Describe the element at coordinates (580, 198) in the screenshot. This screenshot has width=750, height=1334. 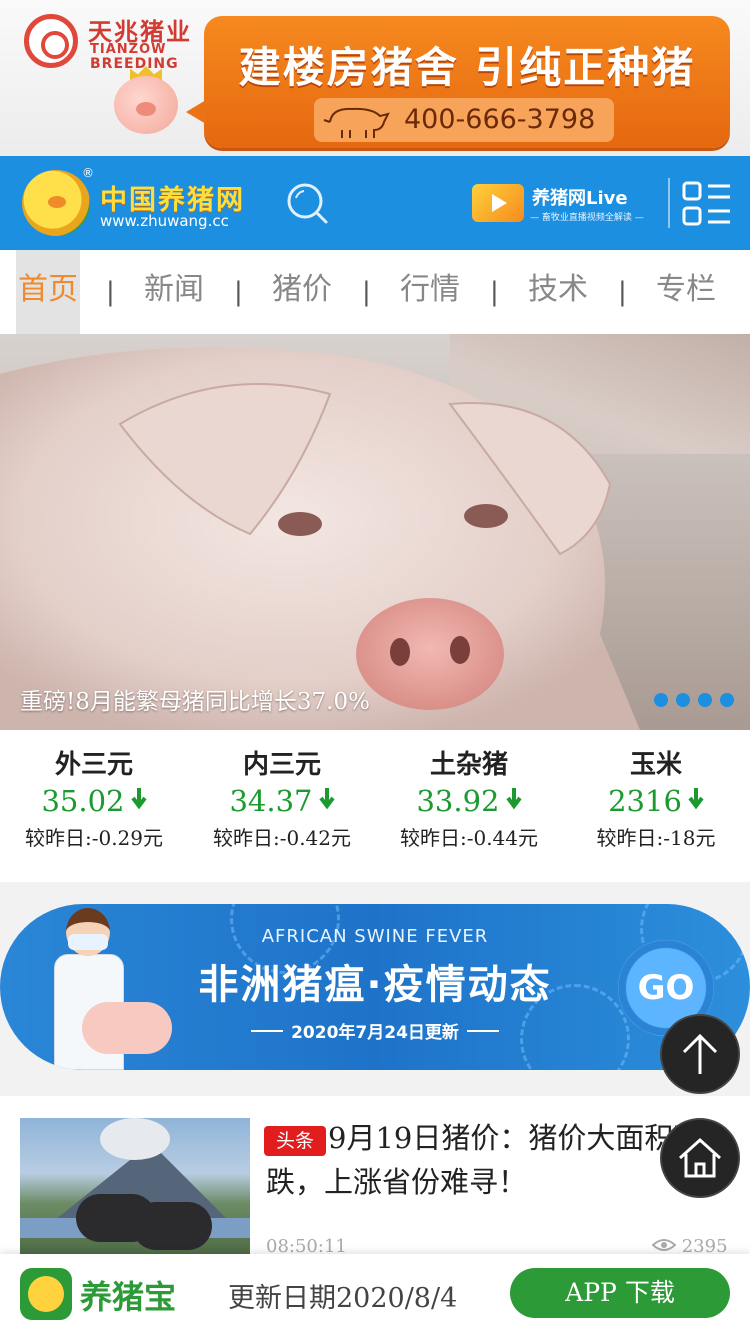
I see `live-title: 养猪网Live` at that location.